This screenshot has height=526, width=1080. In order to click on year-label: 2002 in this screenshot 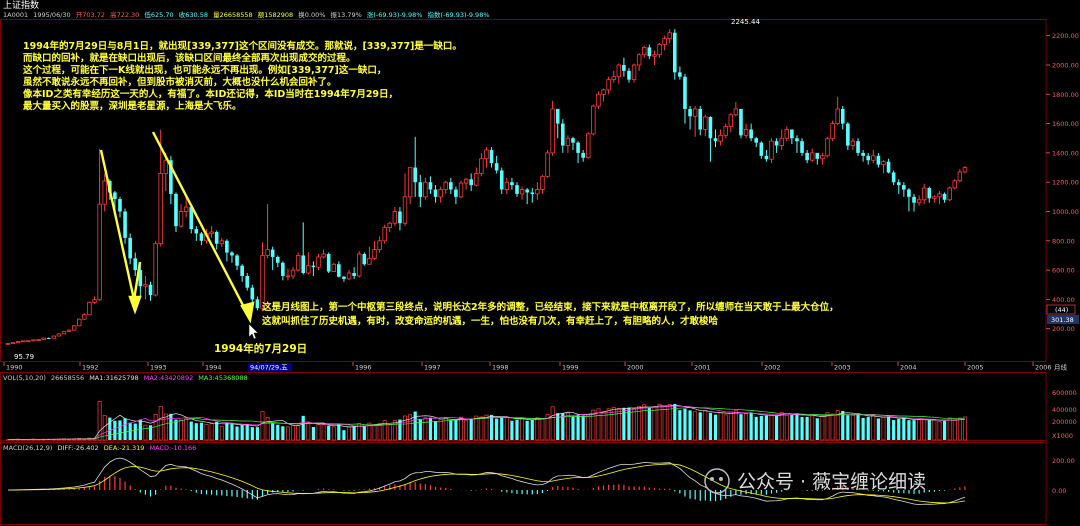, I will do `click(772, 368)`.